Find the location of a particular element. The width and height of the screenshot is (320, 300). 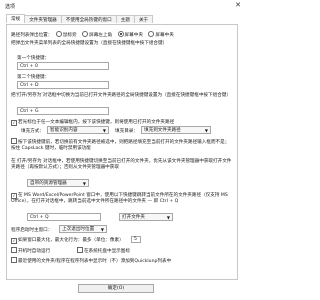

extra-row: 最近使用的文件夹/程序在程序列表中显示时（不）添加到Quicklunp列表中 is located at coordinates (122, 261).